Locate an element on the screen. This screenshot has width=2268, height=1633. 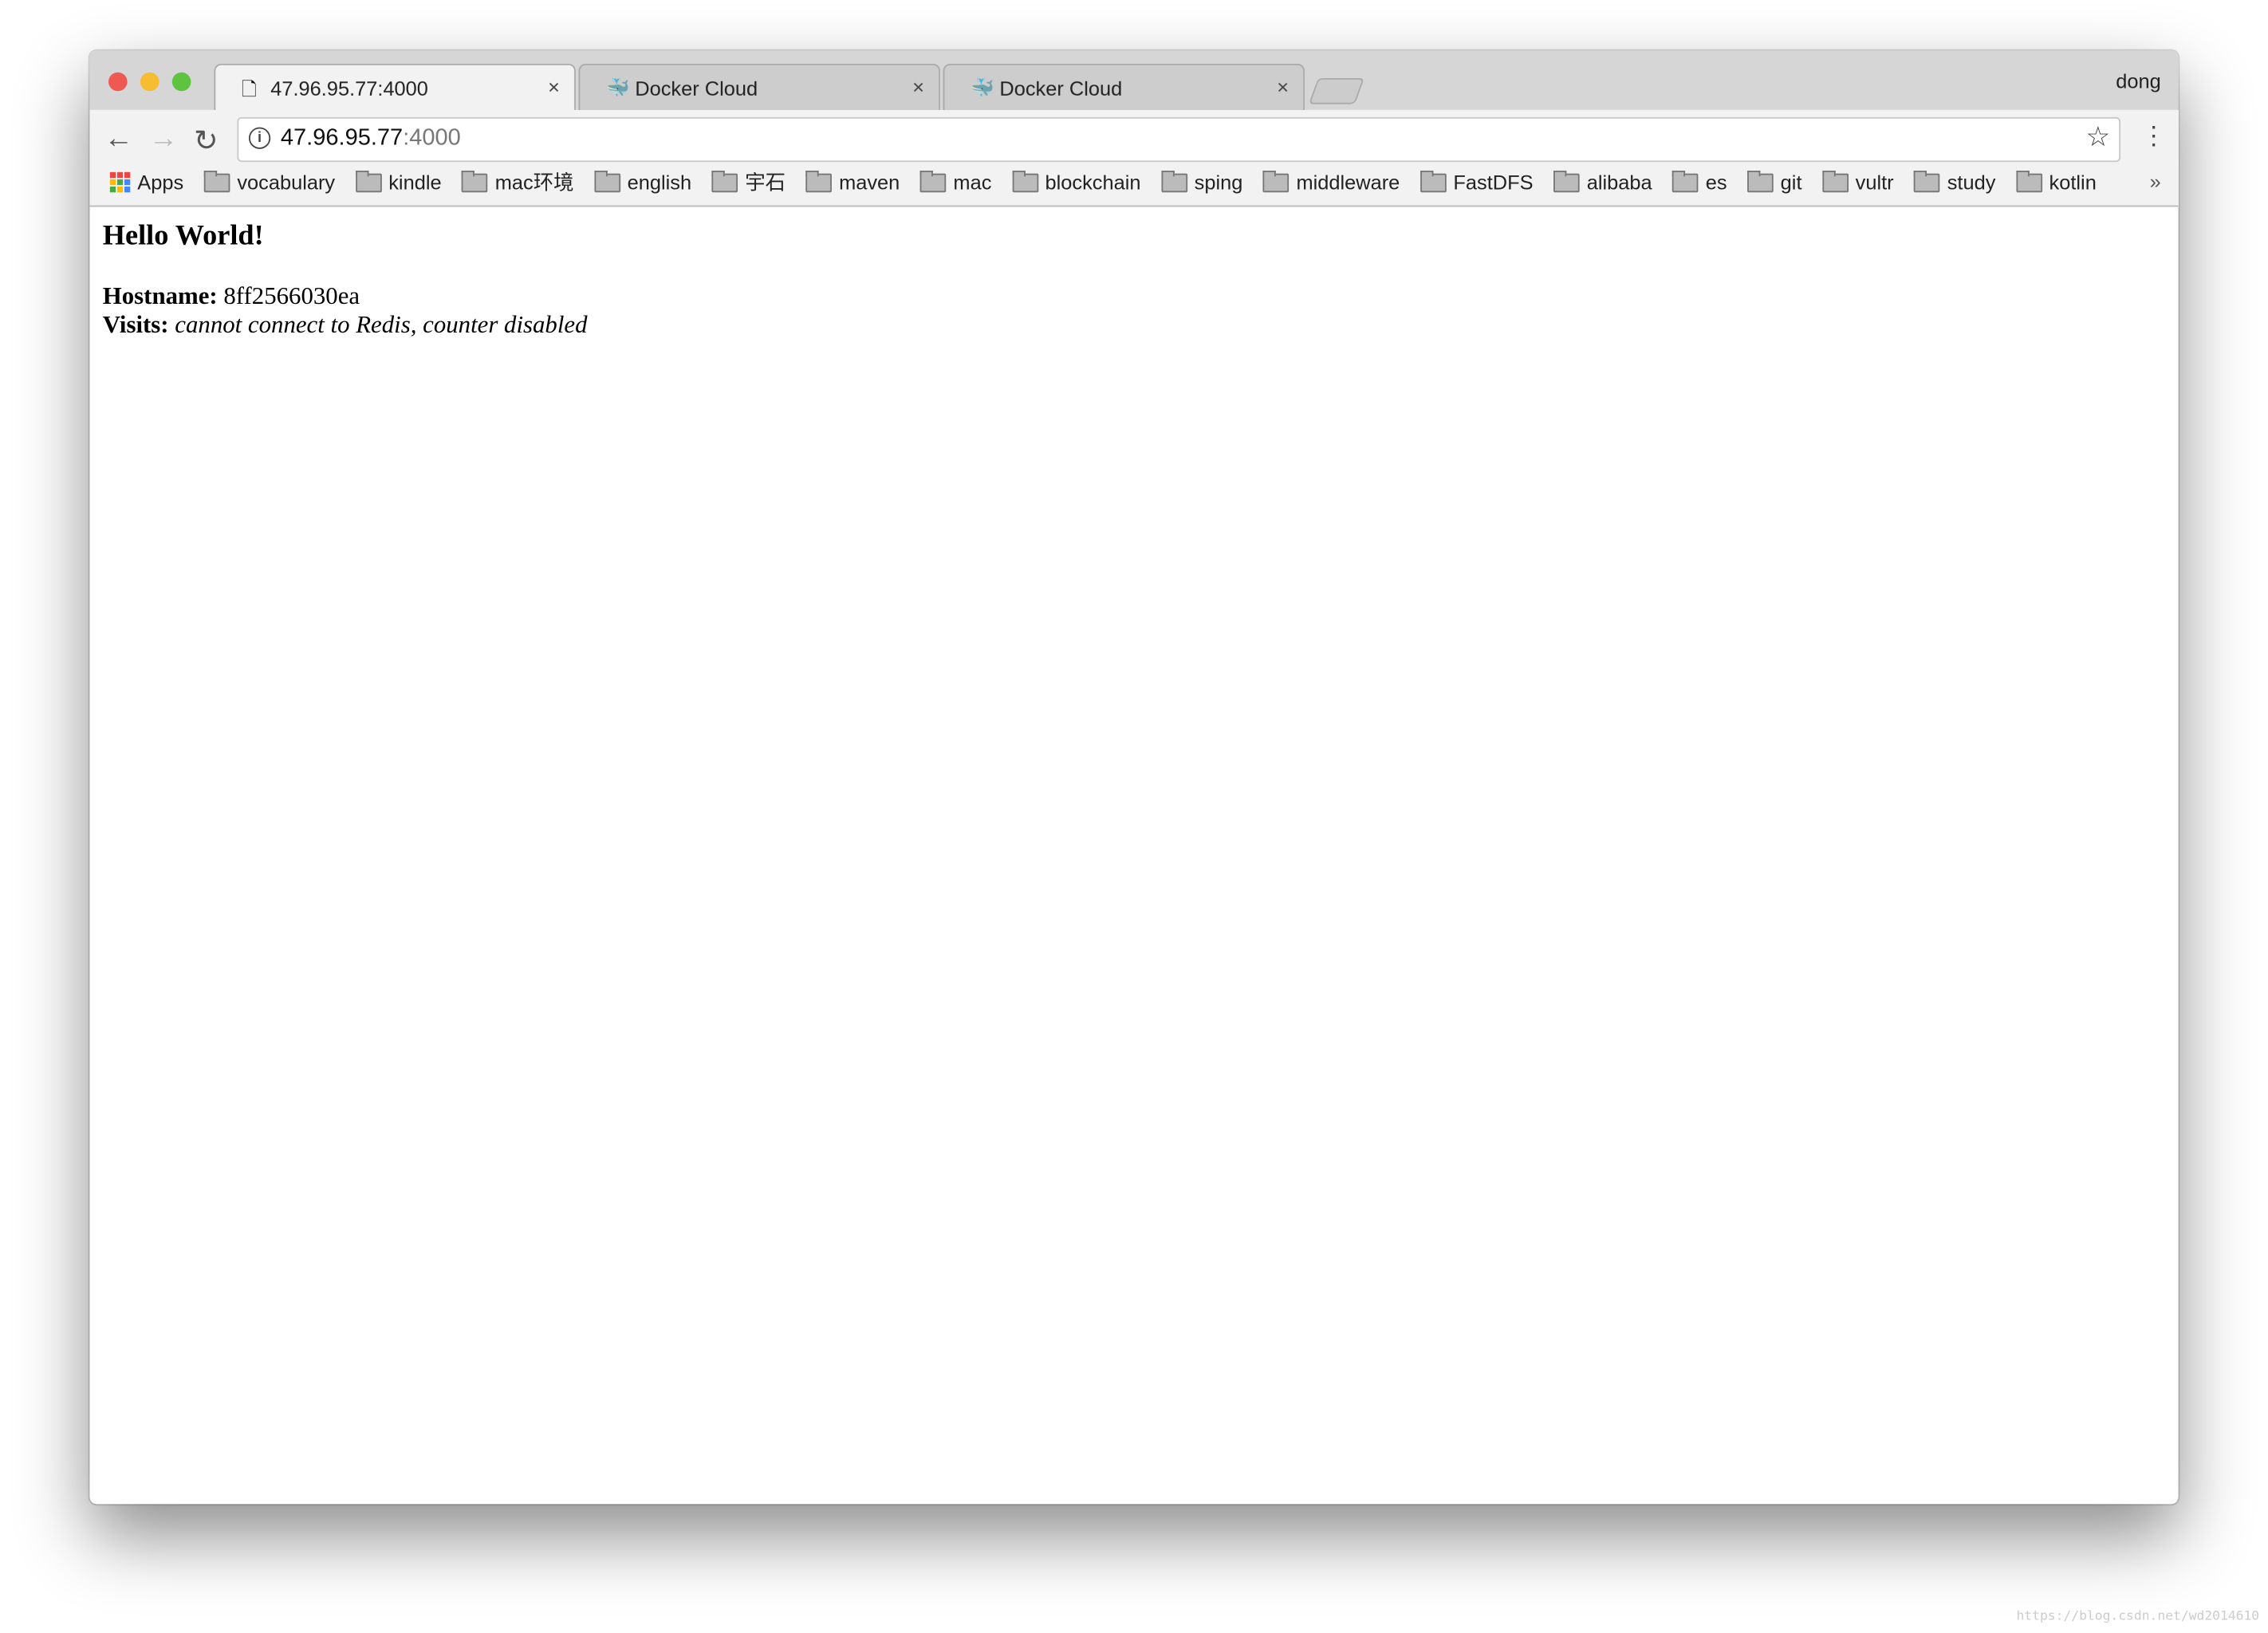
bookmark-label: FastDFS is located at coordinates (1493, 183).